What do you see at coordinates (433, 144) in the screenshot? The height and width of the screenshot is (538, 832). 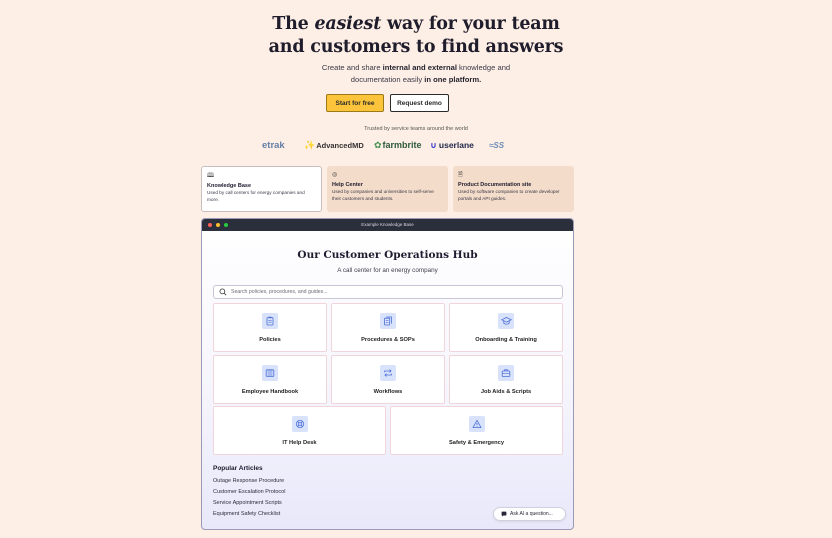 I see `userlane-mark-icon: ∪` at bounding box center [433, 144].